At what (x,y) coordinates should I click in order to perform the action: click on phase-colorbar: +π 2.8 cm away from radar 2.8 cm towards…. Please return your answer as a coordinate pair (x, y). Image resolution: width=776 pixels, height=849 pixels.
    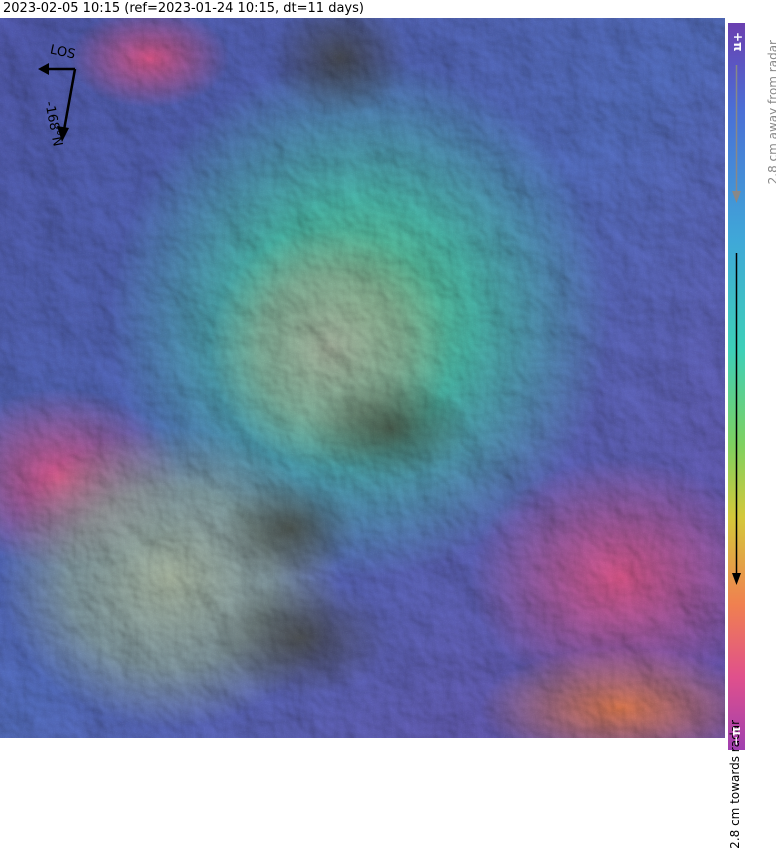
    Looking at the image, I should click on (751, 433).